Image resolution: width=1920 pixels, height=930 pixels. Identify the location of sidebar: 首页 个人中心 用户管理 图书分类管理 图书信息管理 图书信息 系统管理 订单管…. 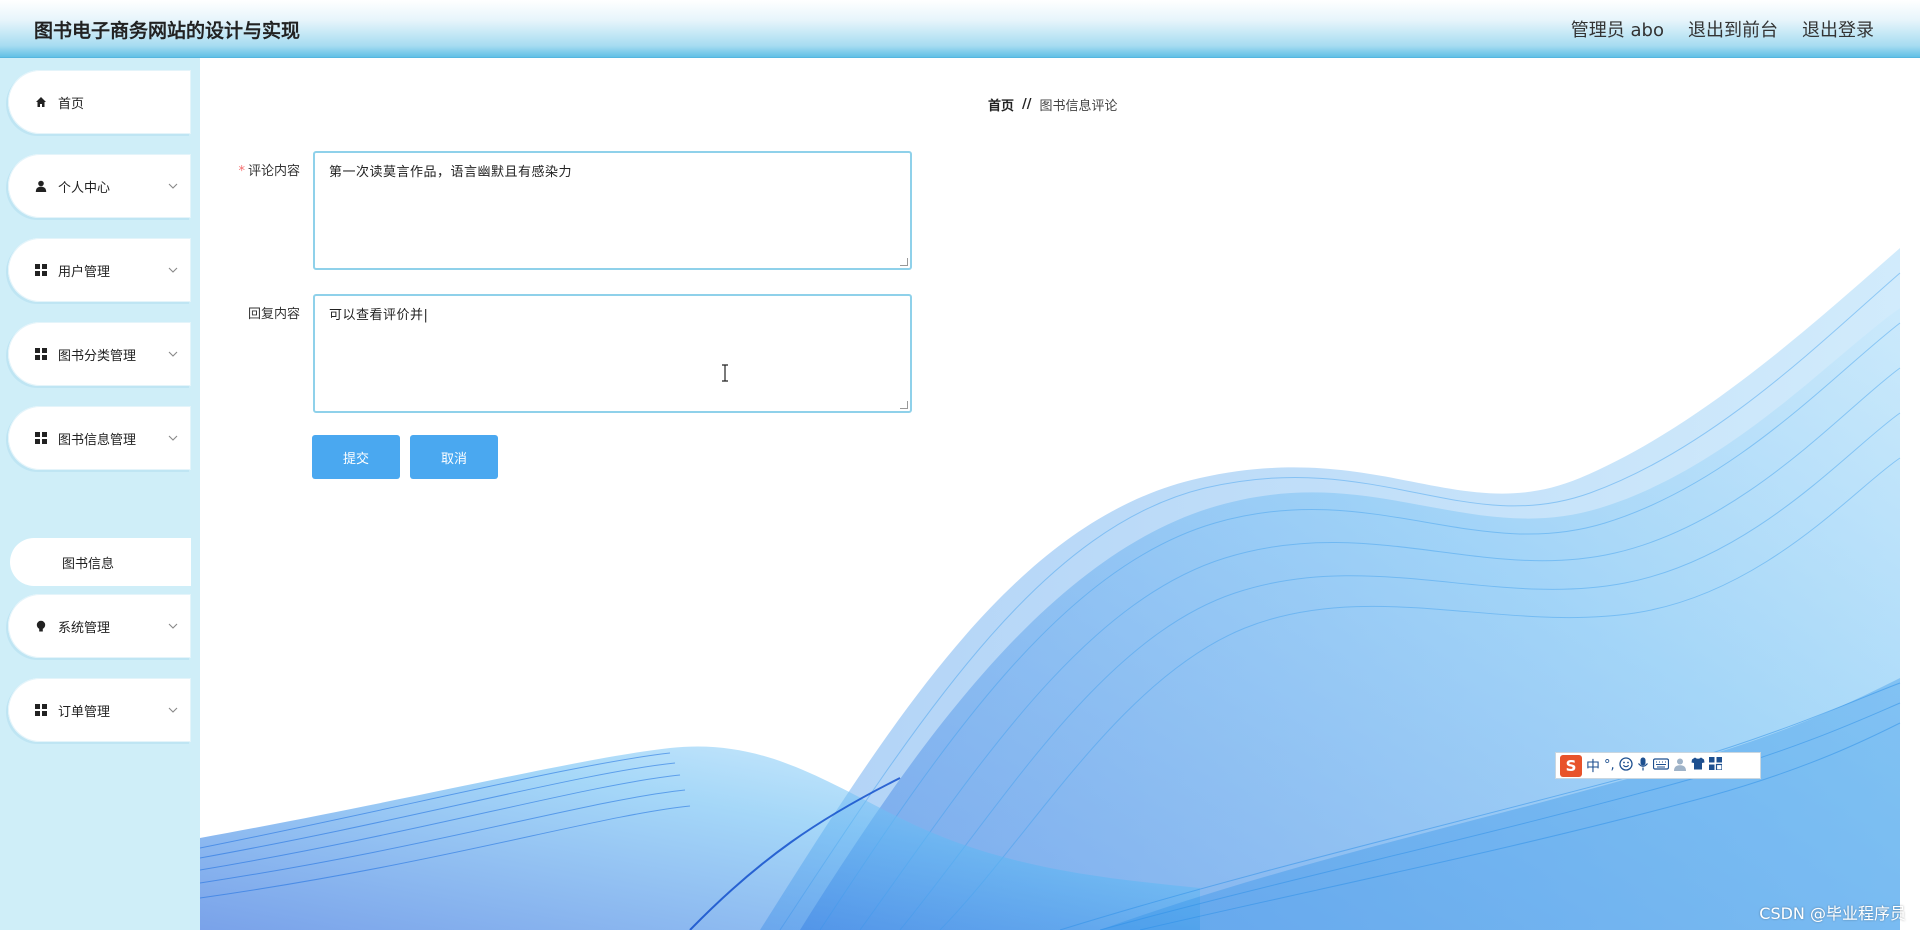
(100, 494).